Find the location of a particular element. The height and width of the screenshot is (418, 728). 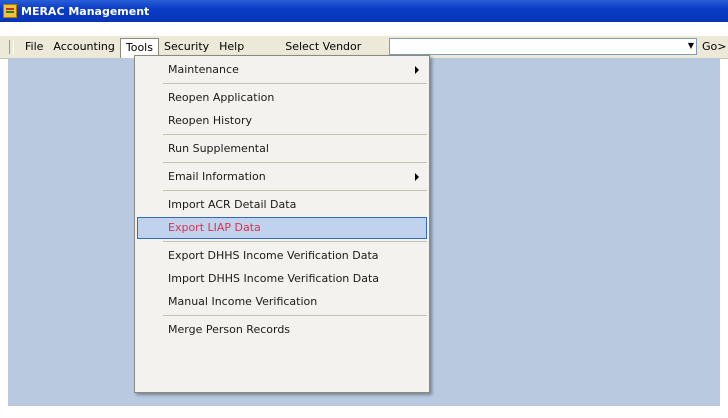

menu-item-import-acr-detail-data: Import ACR Detail Data is located at coordinates (282, 204).